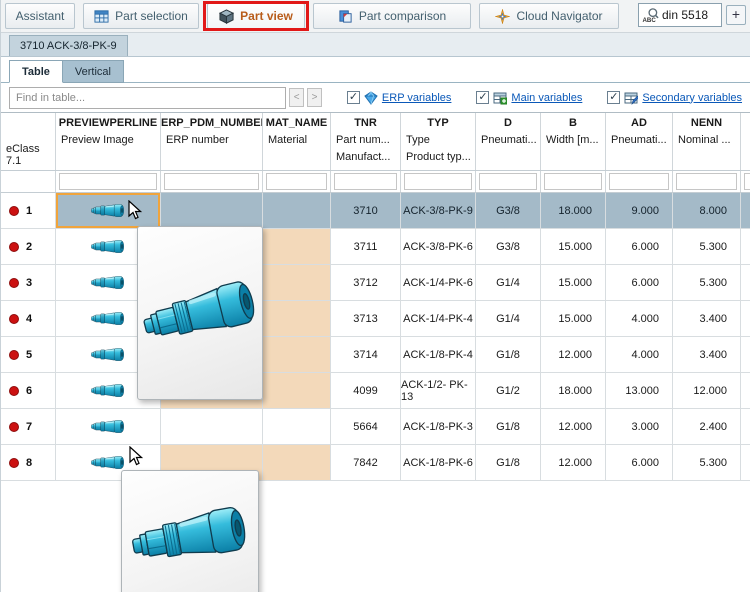  I want to click on filter-input-l, so click(747, 181).